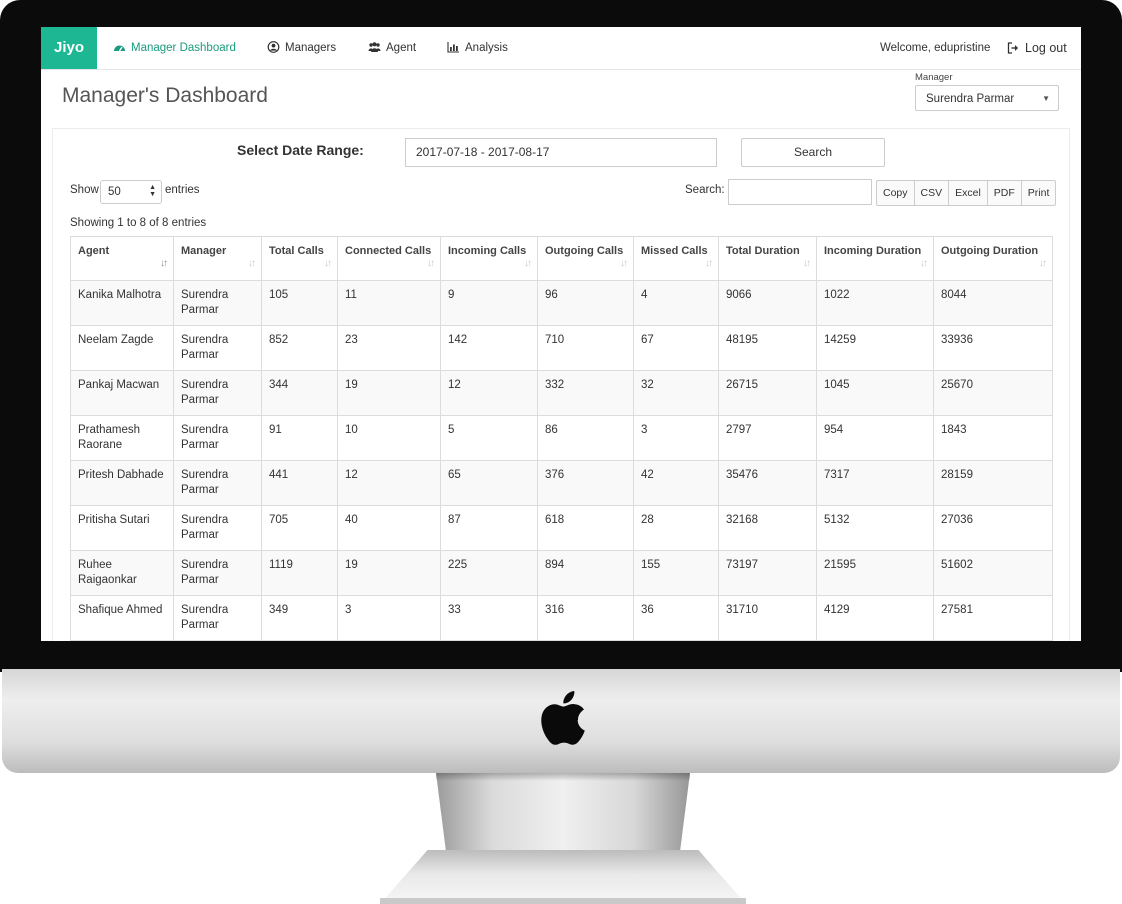 This screenshot has width=1122, height=904. I want to click on table-cell: 954, so click(875, 438).